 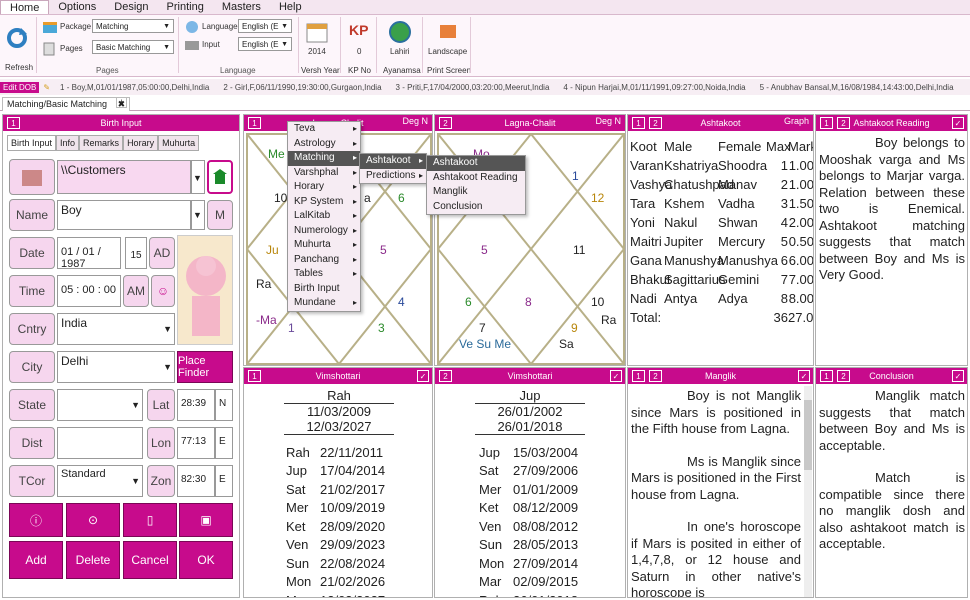 I want to click on menu-home: Home, so click(x=25, y=7).